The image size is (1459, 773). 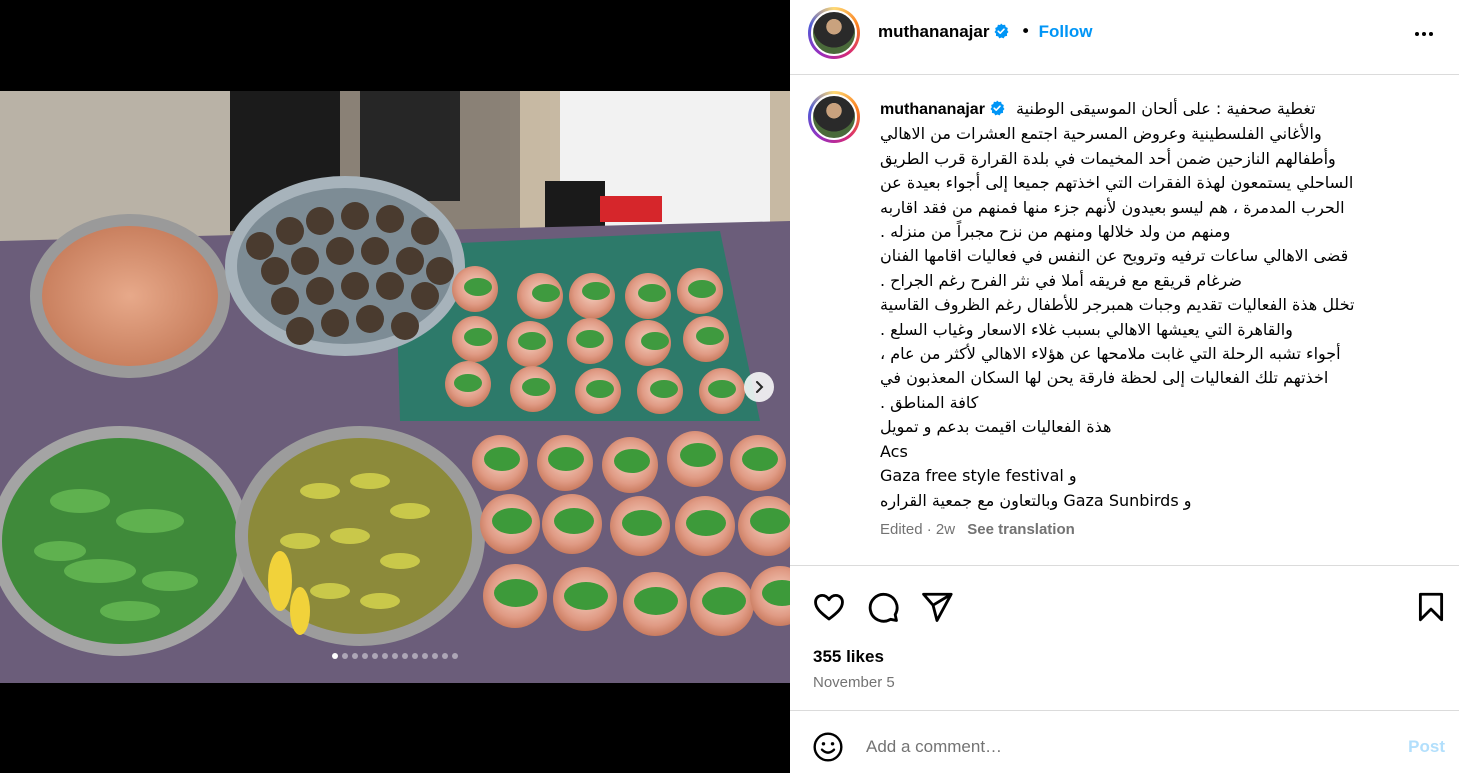 I want to click on paper-plane-icon, so click(x=937, y=607).